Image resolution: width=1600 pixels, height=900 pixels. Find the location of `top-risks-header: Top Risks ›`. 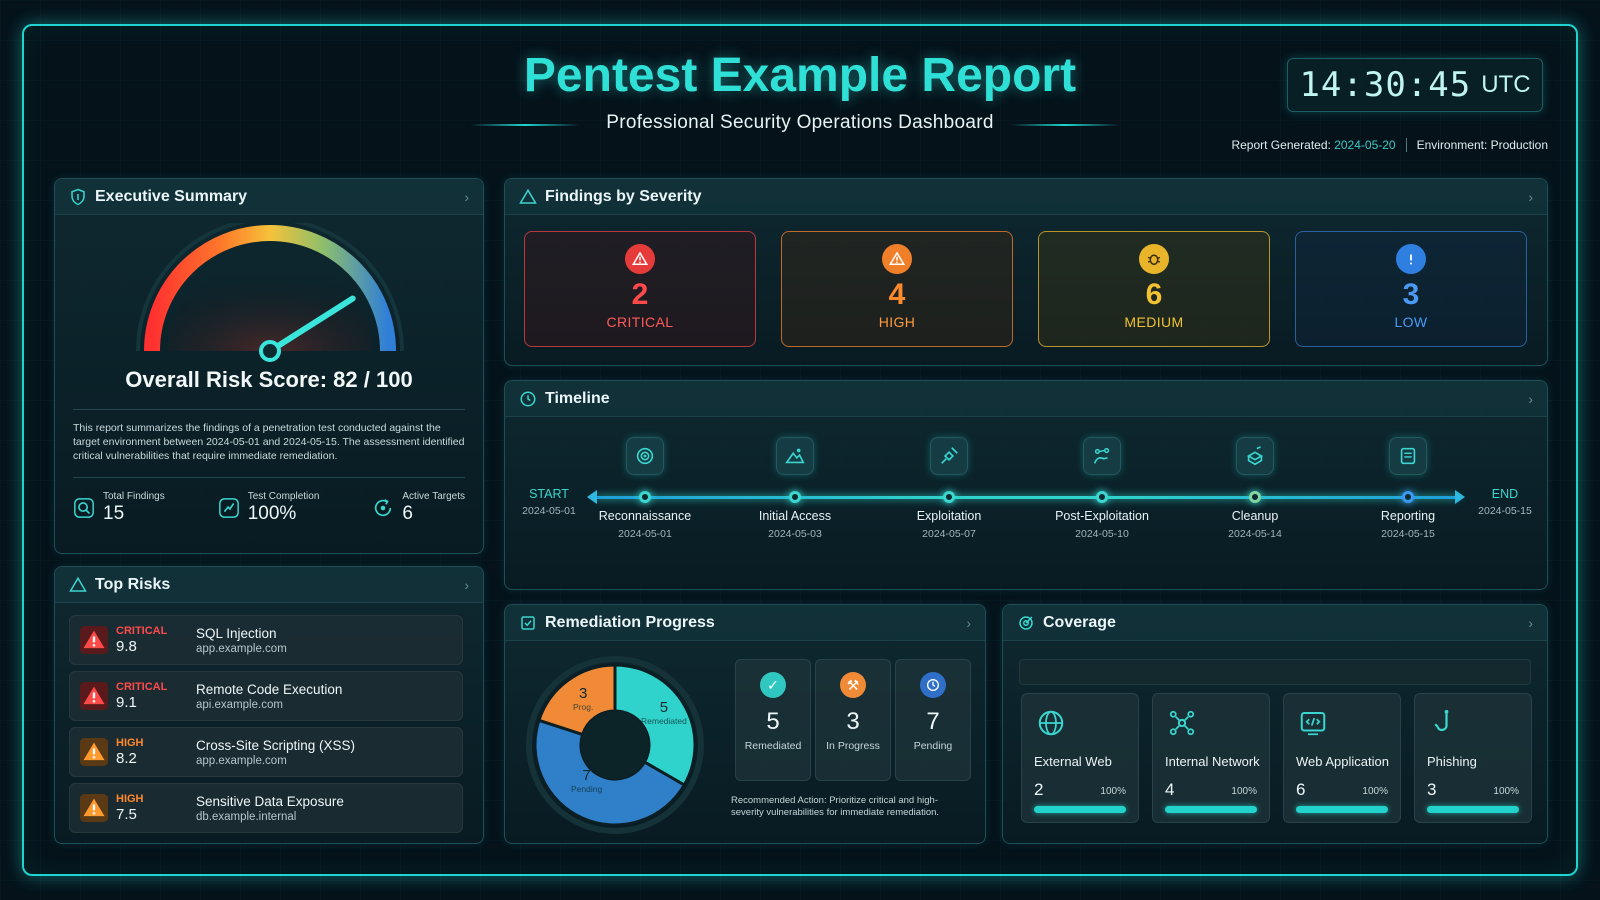

top-risks-header: Top Risks › is located at coordinates (269, 585).